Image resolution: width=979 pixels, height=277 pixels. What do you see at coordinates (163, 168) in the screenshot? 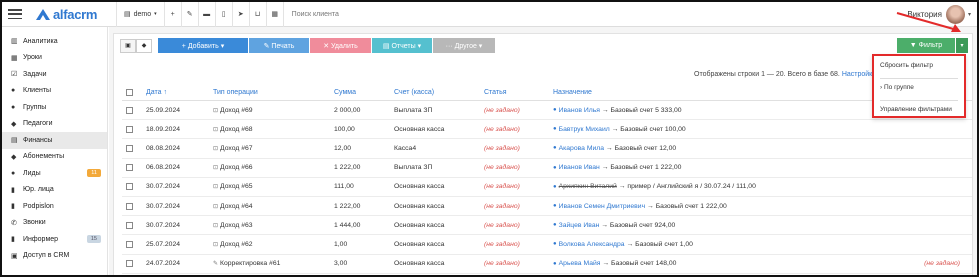
I see `row-date: 06.08.2024` at bounding box center [163, 168].